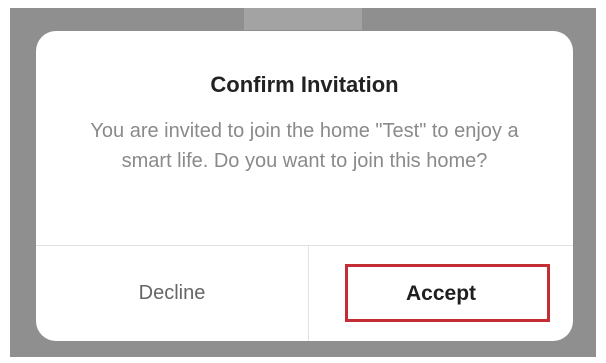  I want to click on accept-button-label: Accept, so click(441, 293).